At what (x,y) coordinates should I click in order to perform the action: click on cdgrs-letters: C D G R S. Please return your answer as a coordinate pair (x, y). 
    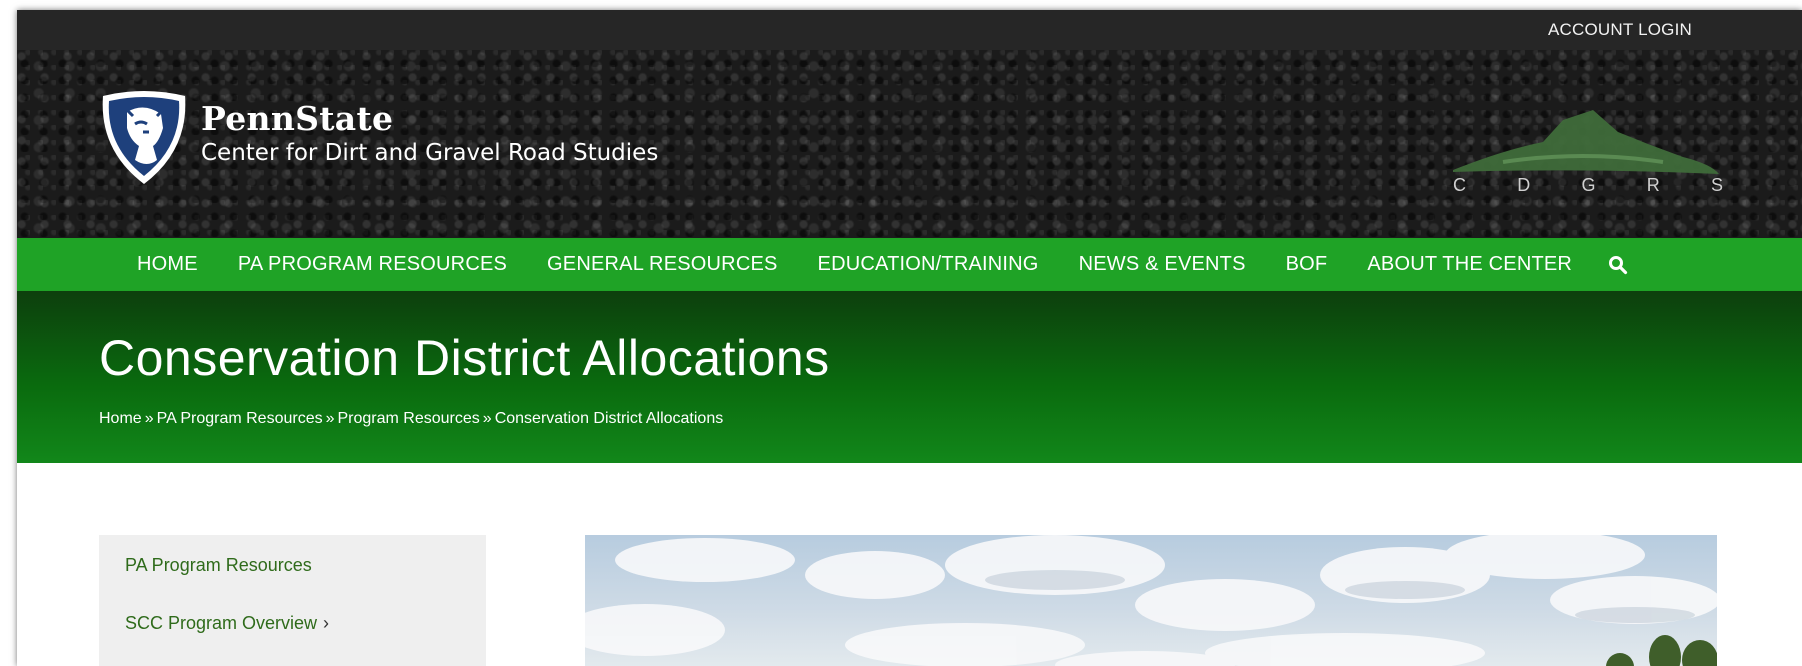
    Looking at the image, I should click on (1588, 185).